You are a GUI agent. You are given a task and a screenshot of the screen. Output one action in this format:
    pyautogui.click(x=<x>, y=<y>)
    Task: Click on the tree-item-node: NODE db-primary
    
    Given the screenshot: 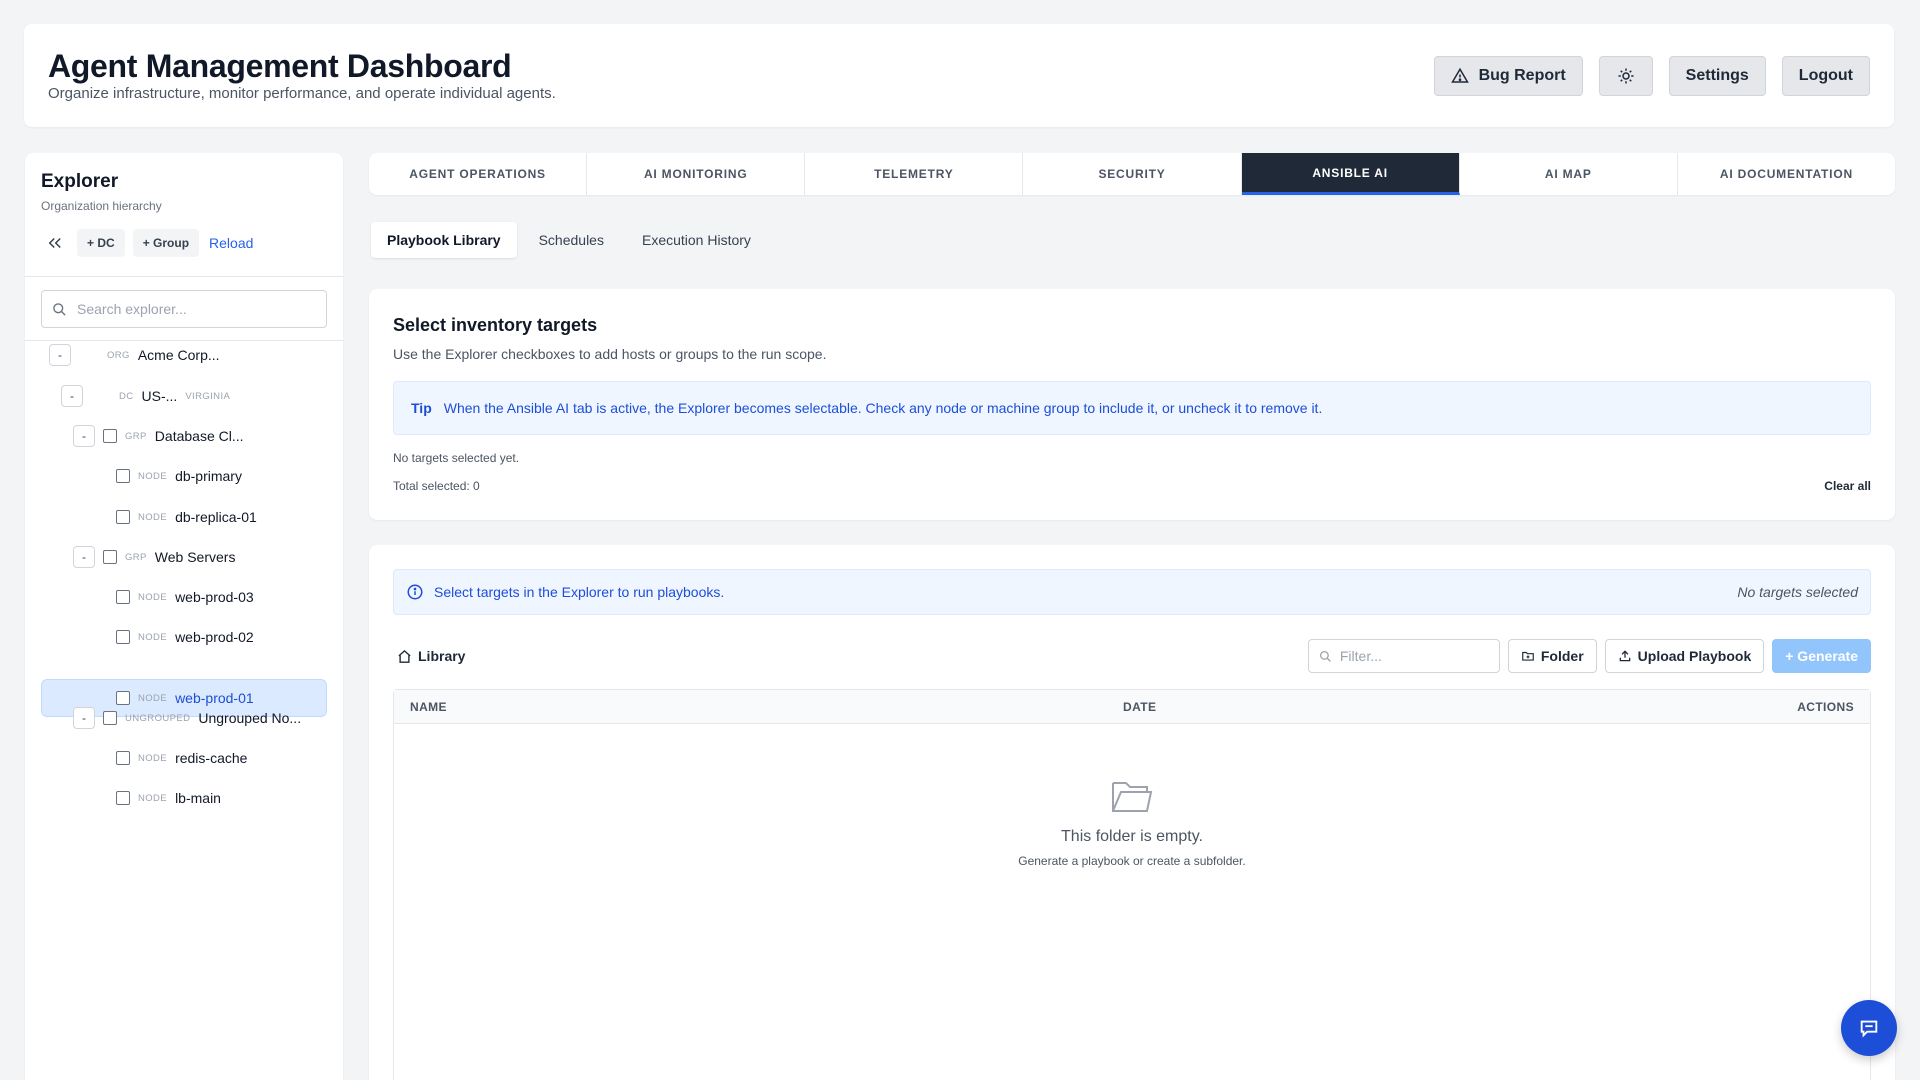 What is the action you would take?
    pyautogui.click(x=179, y=476)
    